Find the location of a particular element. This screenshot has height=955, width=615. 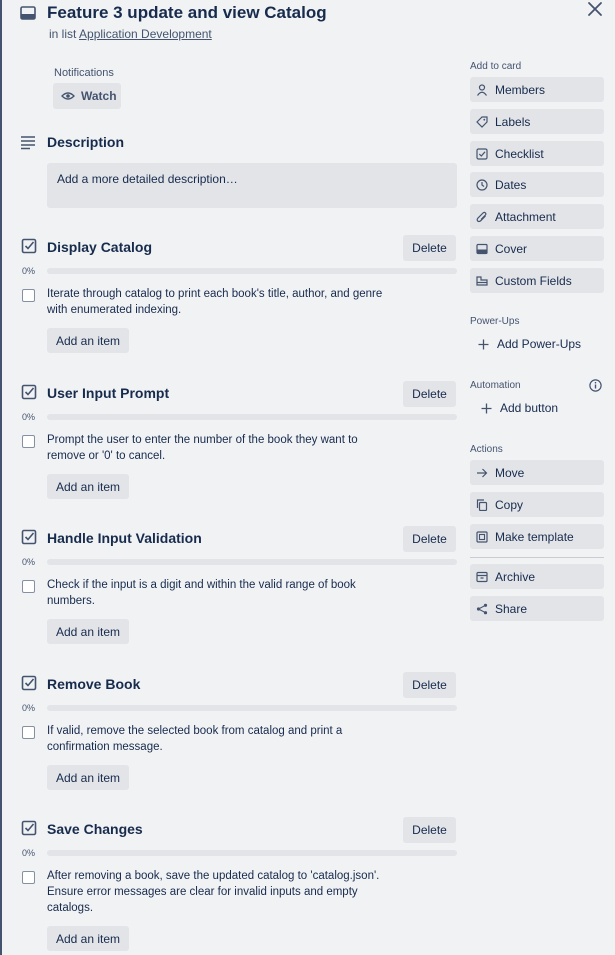

members-label: Members is located at coordinates (520, 89).